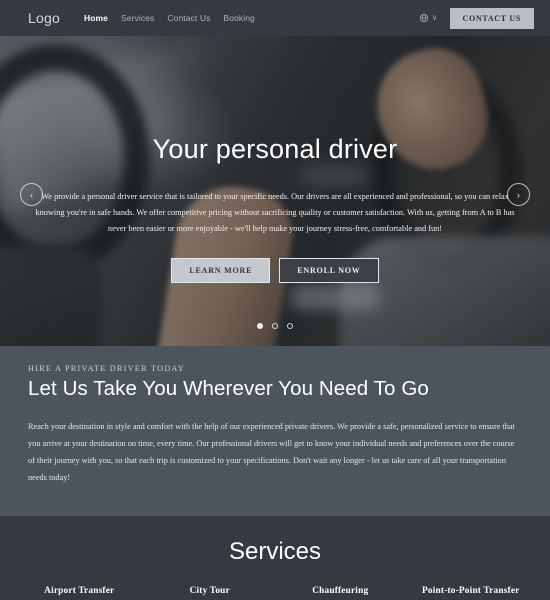 The width and height of the screenshot is (550, 600). I want to click on intro-title: Let Us Take You Wherever You Need To Go, so click(228, 388).